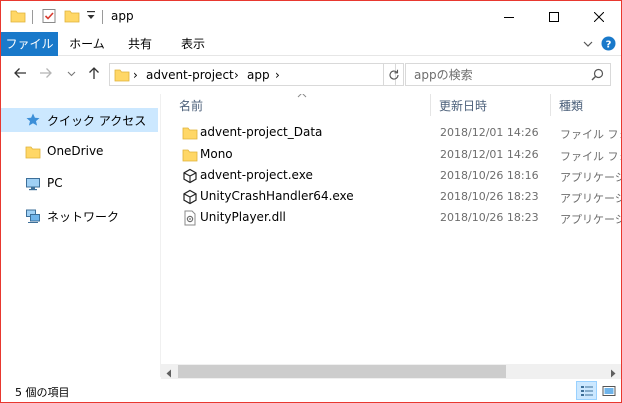  Describe the element at coordinates (588, 45) in the screenshot. I see `chevron-down-icon` at that location.